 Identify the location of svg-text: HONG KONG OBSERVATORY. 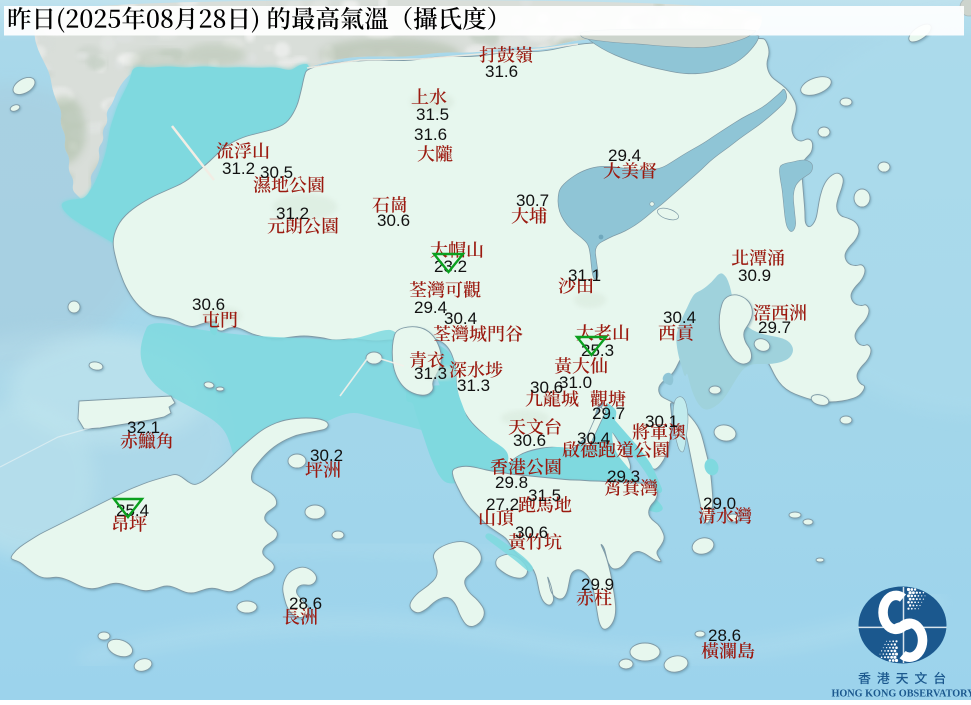
(901, 694).